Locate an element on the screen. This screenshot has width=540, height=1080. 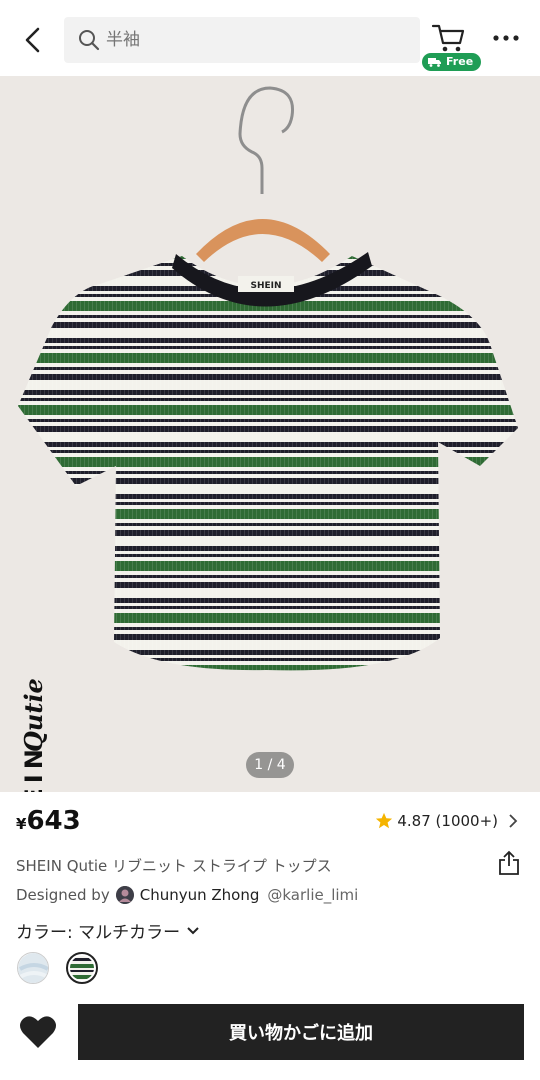
color-selector: カラー: マルチカラー is located at coordinates (108, 930).